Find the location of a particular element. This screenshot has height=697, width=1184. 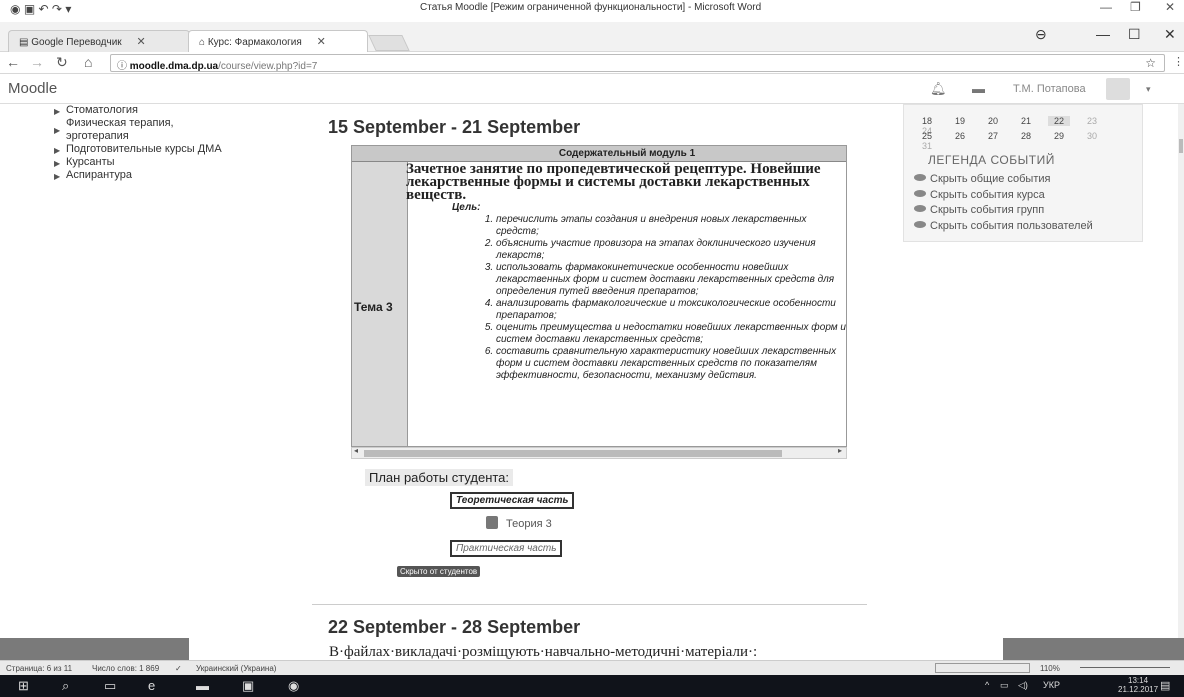

profile-icon: ⊖ is located at coordinates (1041, 34).